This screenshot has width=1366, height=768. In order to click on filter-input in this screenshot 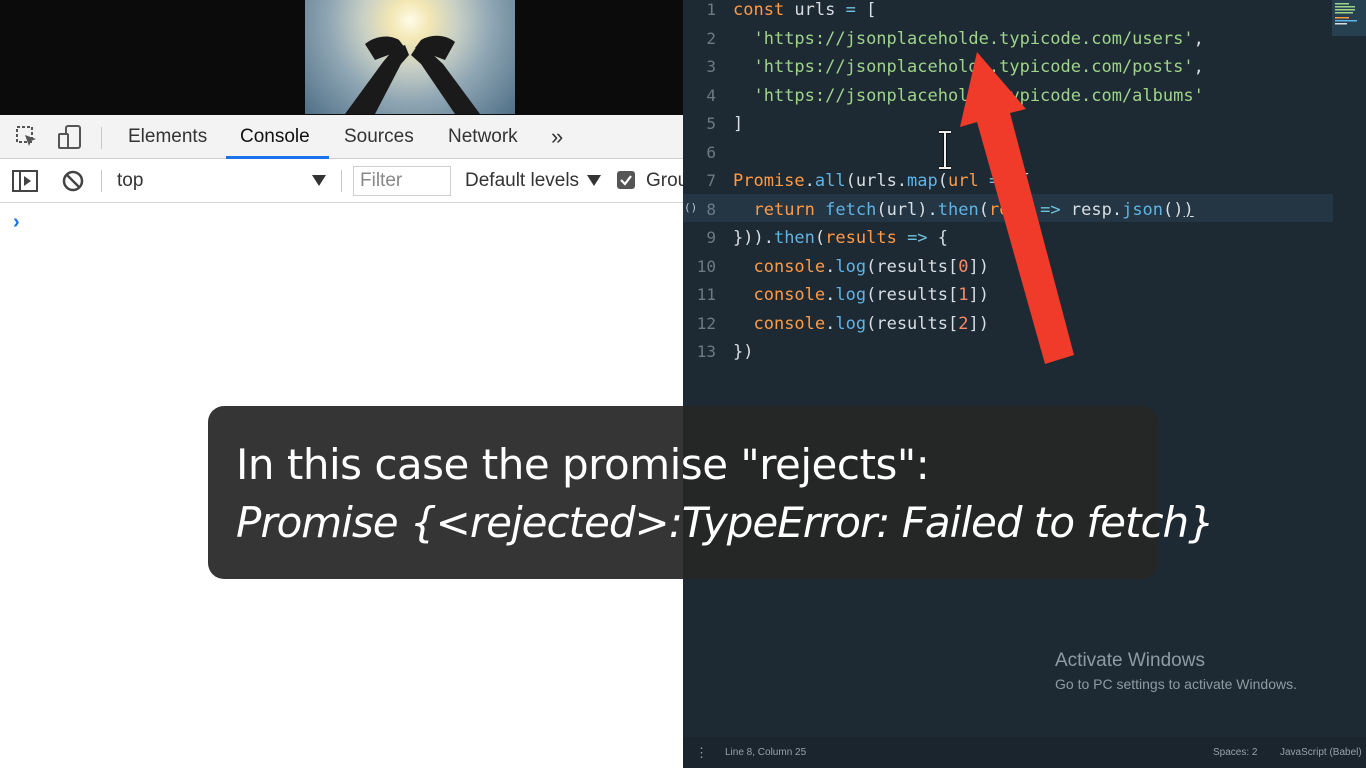, I will do `click(402, 181)`.